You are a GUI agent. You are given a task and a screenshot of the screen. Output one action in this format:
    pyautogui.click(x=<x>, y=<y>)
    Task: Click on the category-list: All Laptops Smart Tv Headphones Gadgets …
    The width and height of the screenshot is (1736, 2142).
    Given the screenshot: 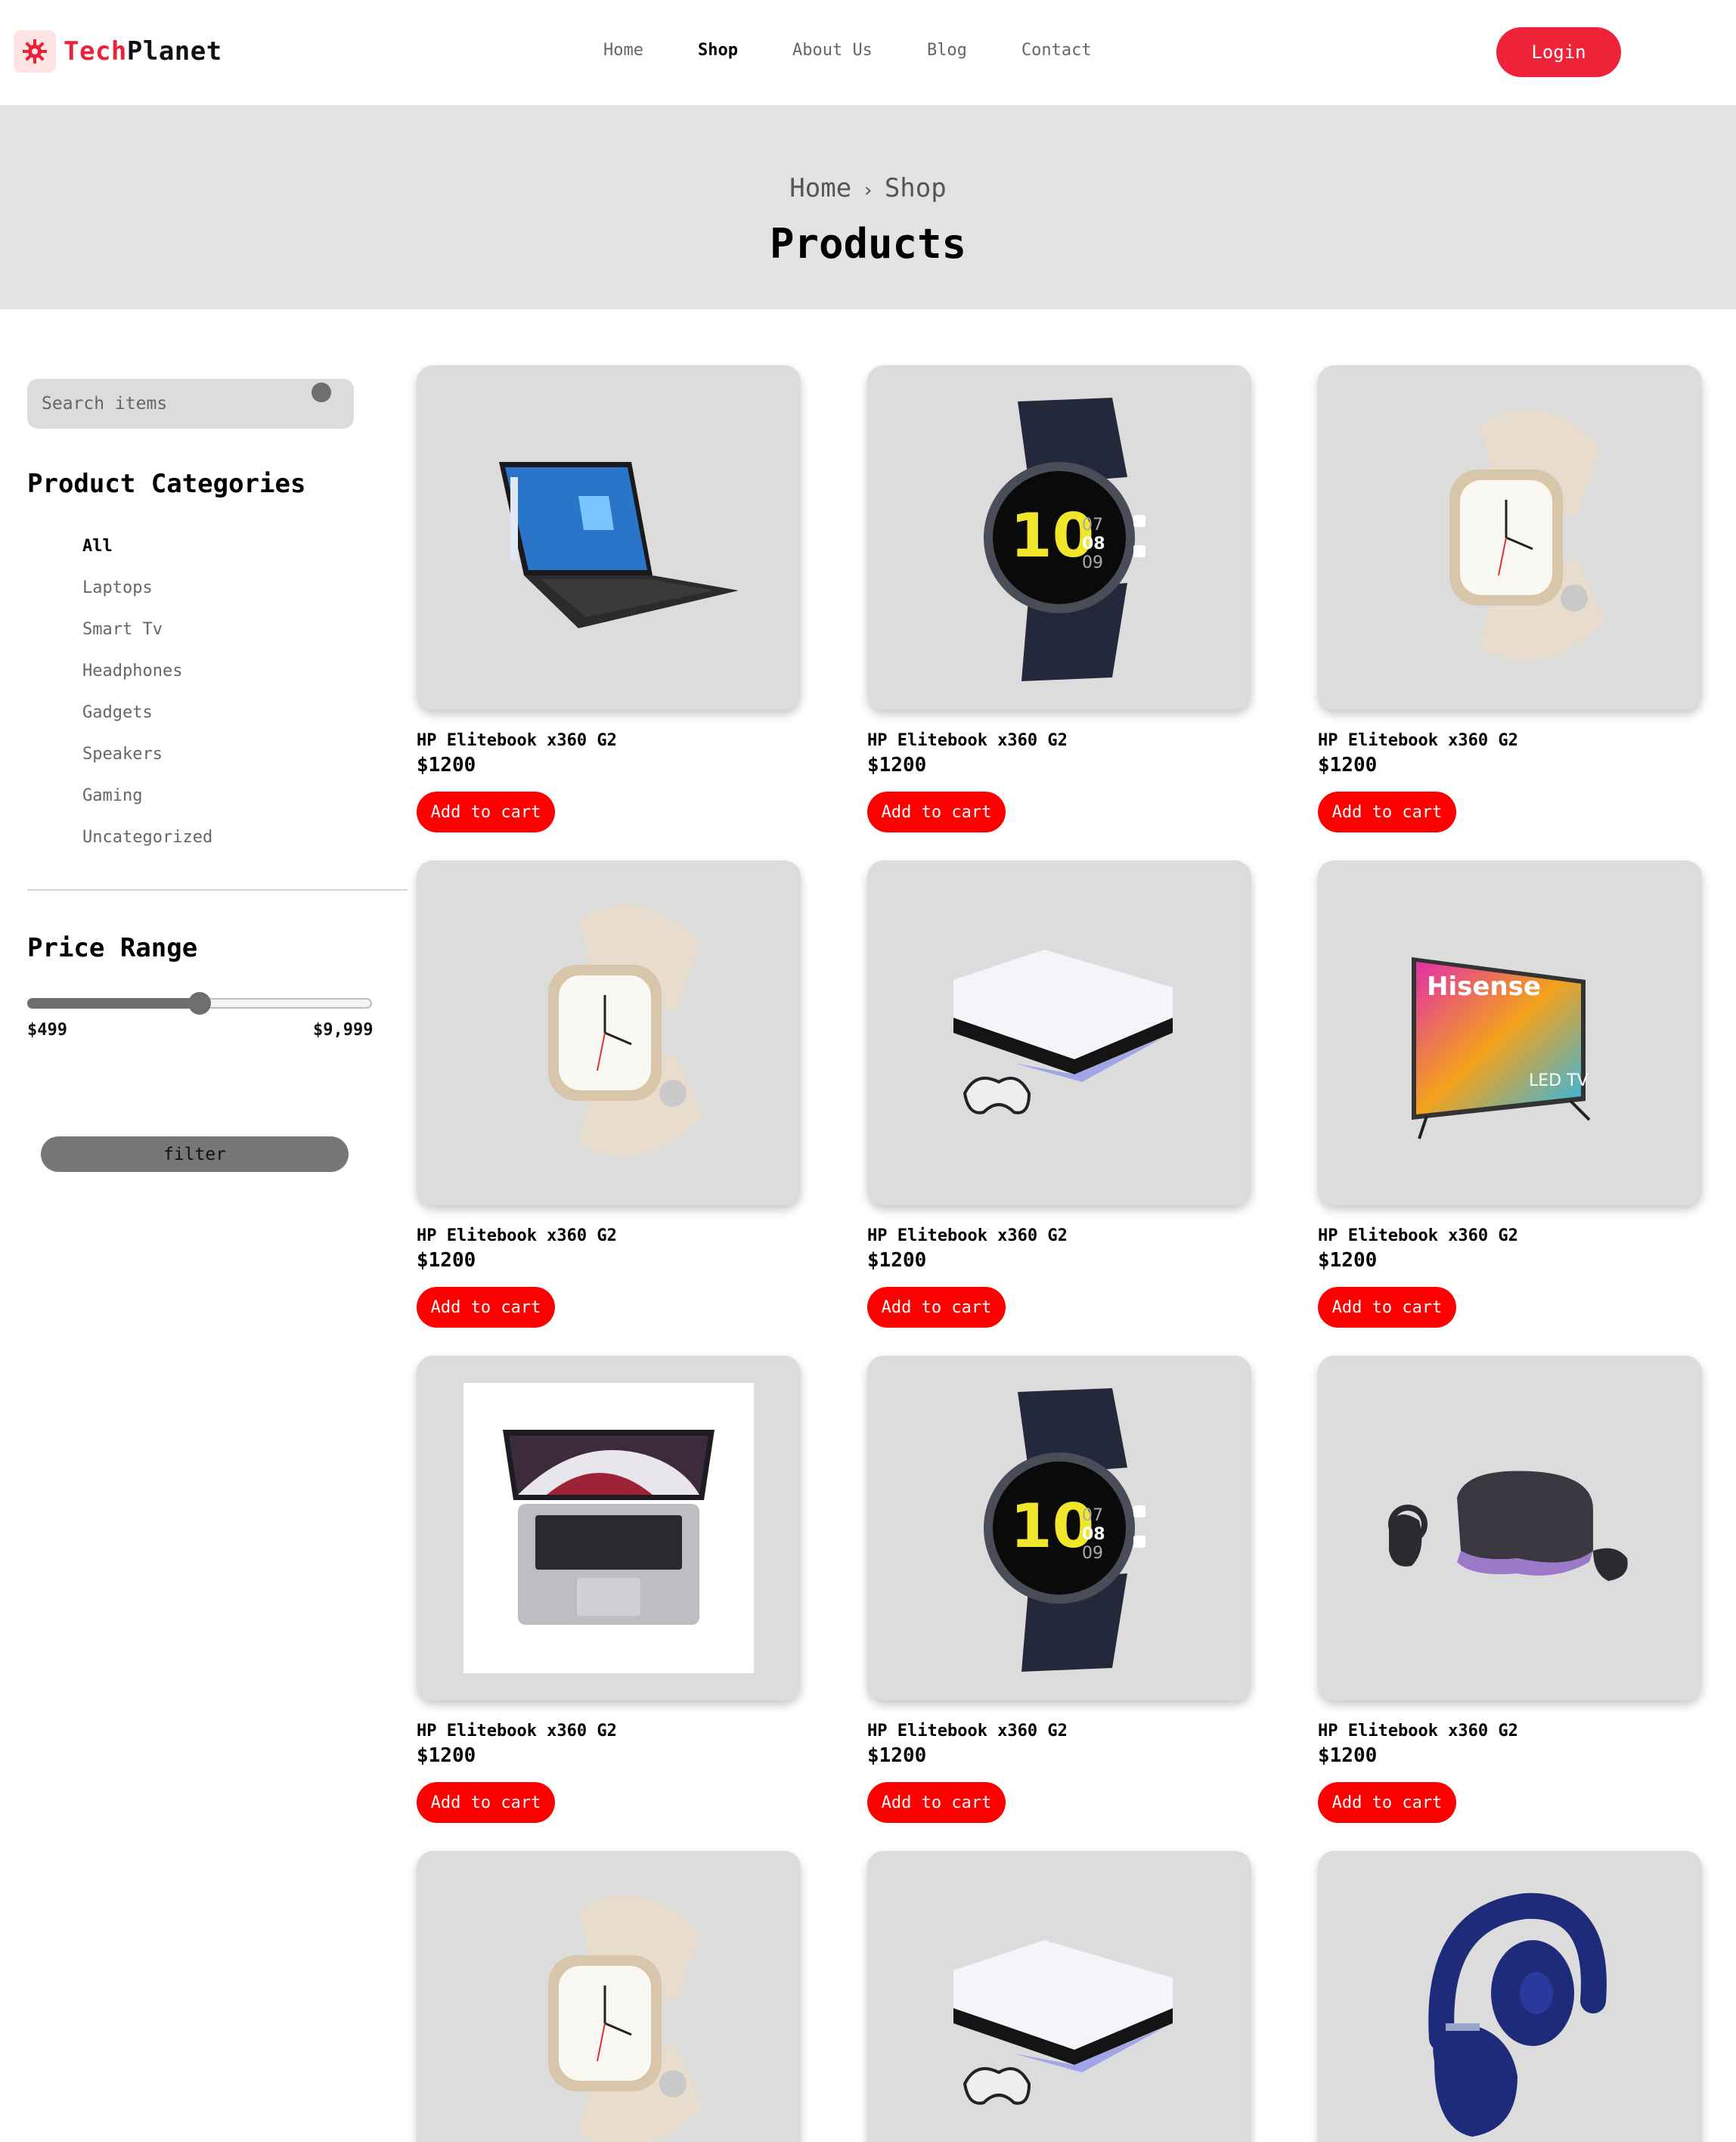 What is the action you would take?
    pyautogui.click(x=147, y=703)
    